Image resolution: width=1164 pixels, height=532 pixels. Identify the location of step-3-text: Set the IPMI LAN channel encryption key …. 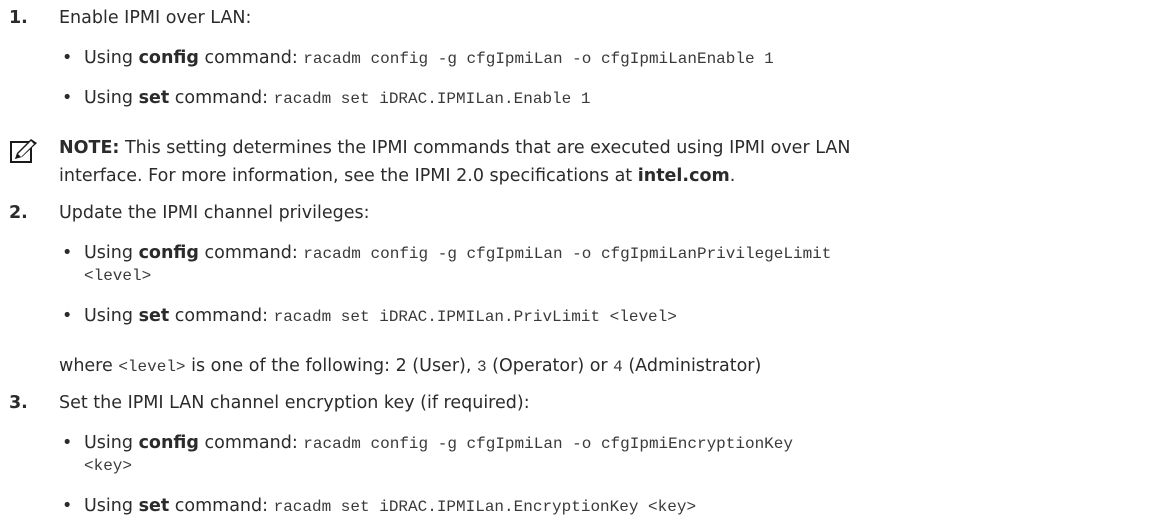
(294, 403).